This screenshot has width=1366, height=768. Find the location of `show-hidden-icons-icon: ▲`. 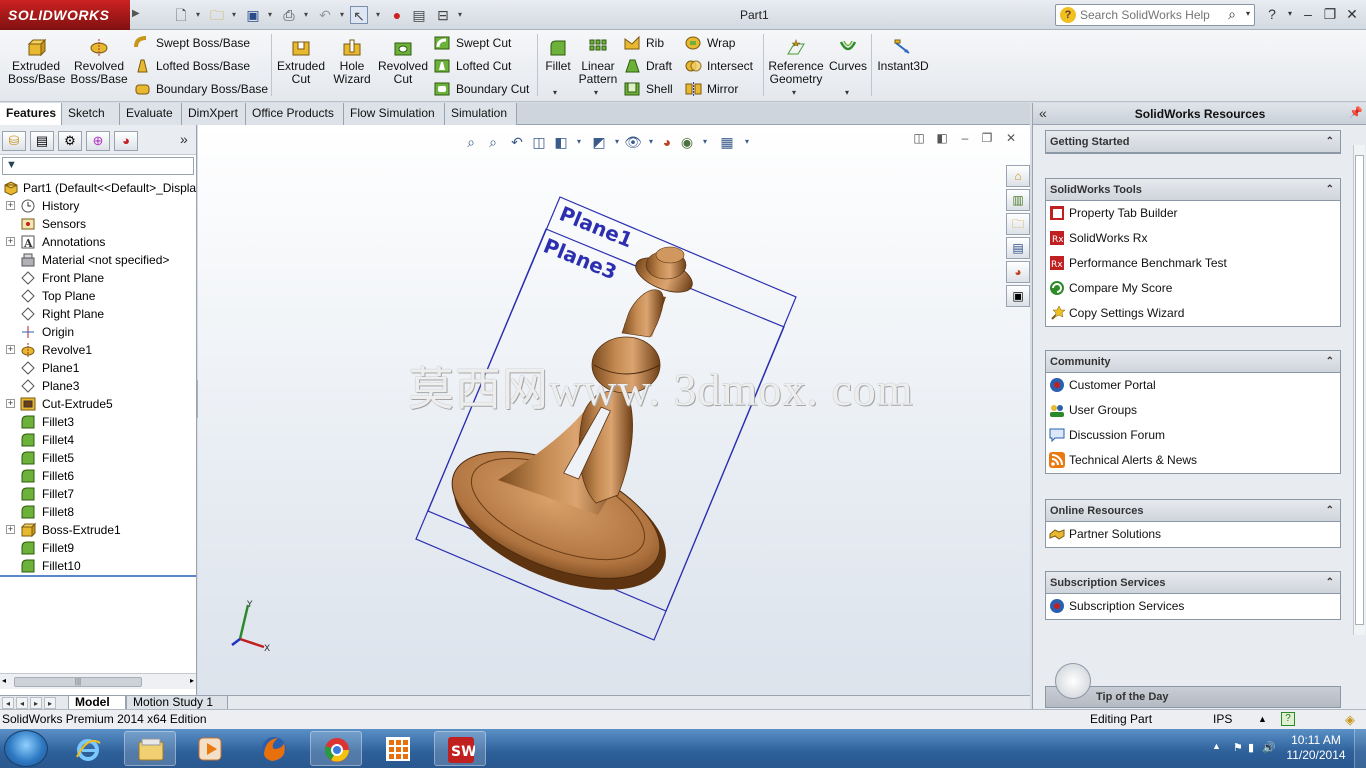

show-hidden-icons-icon: ▲ is located at coordinates (1216, 746).